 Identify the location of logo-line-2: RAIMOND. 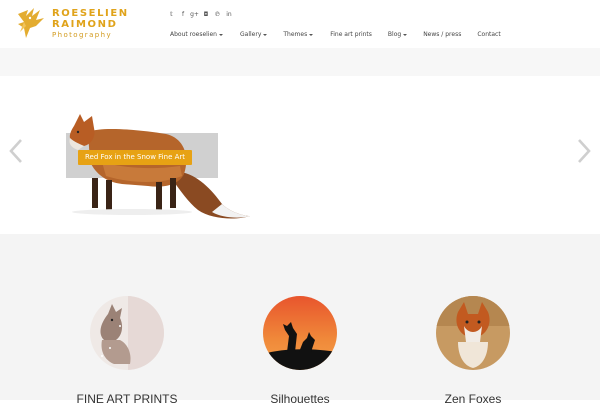
(85, 24).